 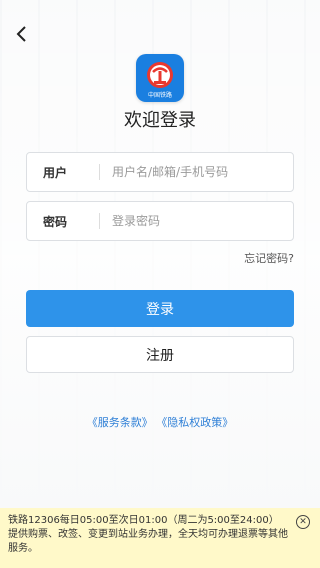 What do you see at coordinates (160, 120) in the screenshot?
I see `page-title: 欢迎登录` at bounding box center [160, 120].